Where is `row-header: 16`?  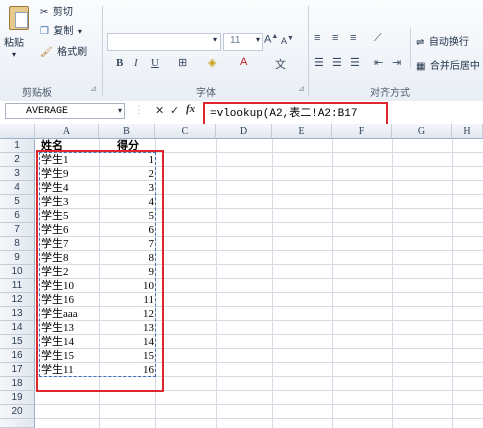 row-header: 16 is located at coordinates (17, 356).